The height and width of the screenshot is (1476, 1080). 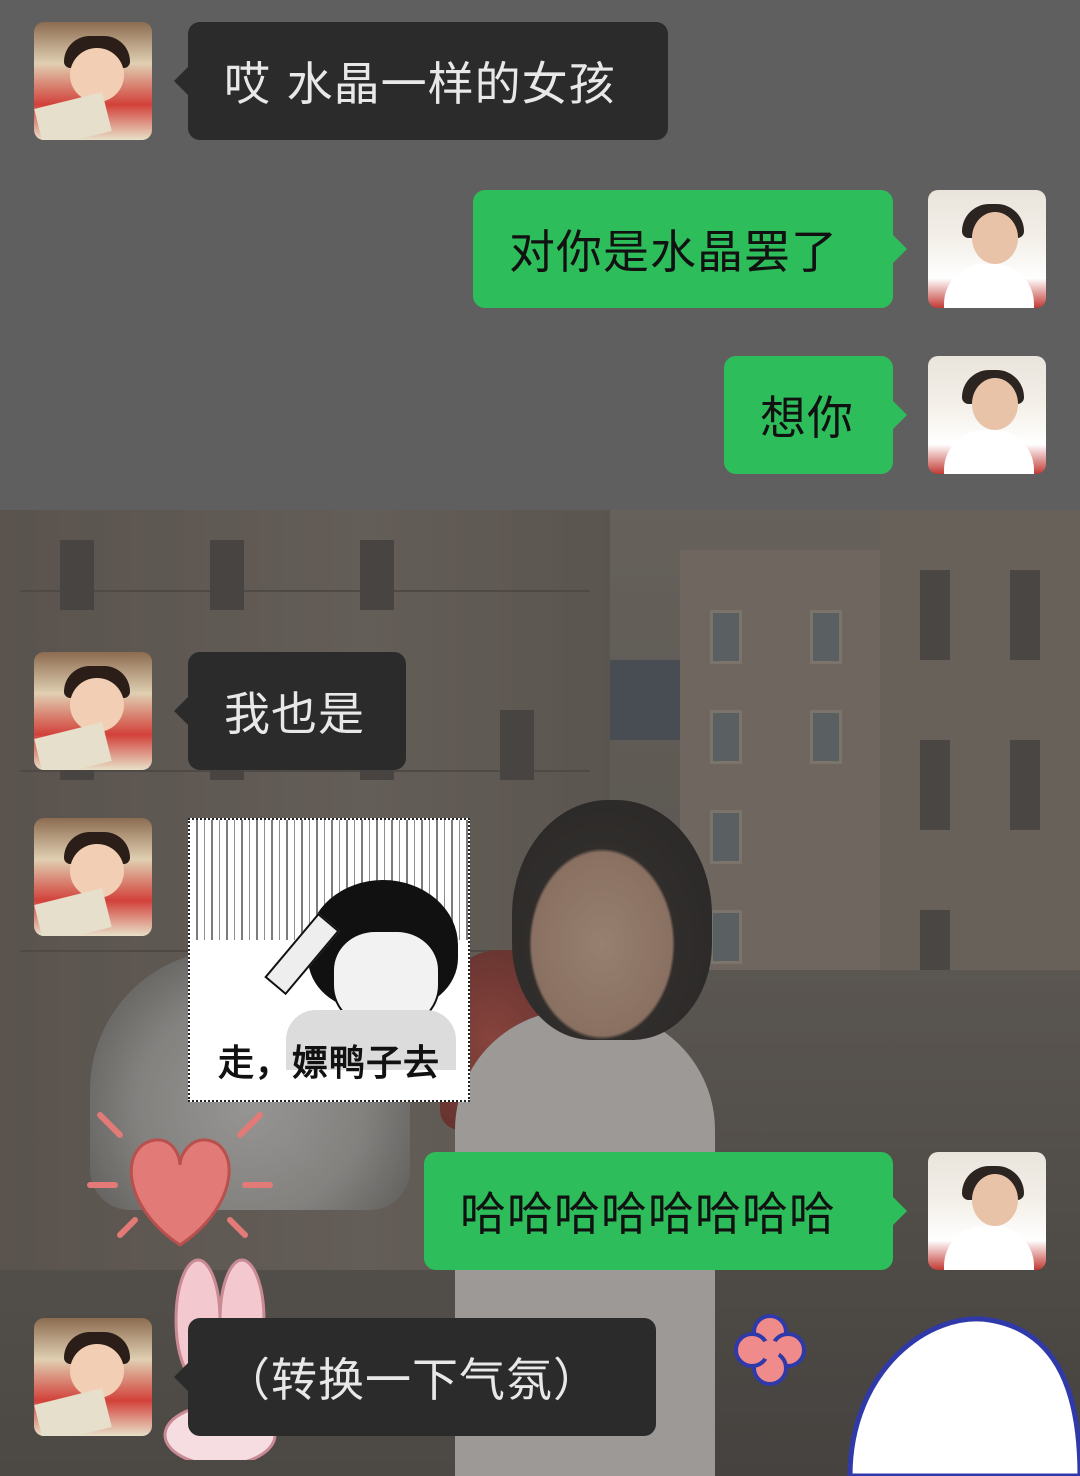 What do you see at coordinates (420, 84) in the screenshot?
I see `message-text: 哎 水晶一样的女孩` at bounding box center [420, 84].